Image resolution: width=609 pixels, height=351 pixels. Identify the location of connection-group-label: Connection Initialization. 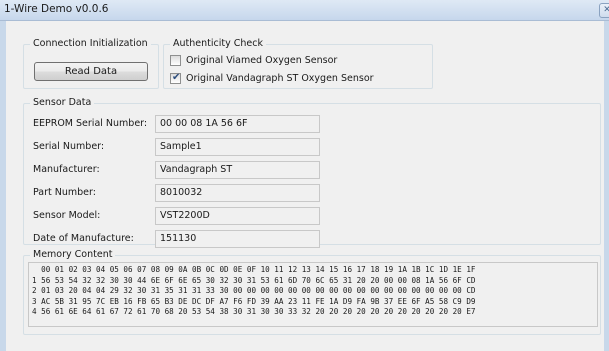
(90, 43).